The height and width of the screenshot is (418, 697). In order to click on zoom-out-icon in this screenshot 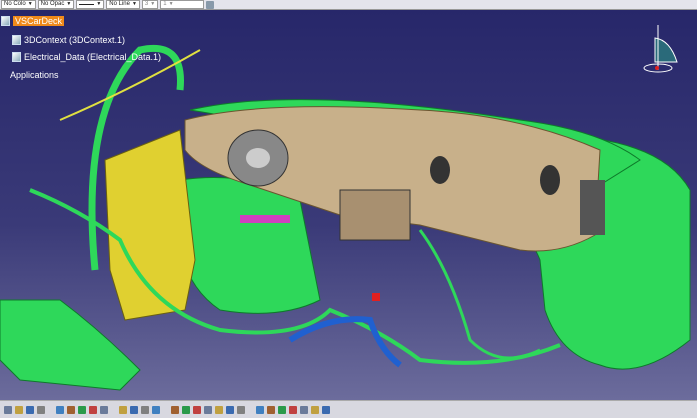, I will do `click(208, 409)`.